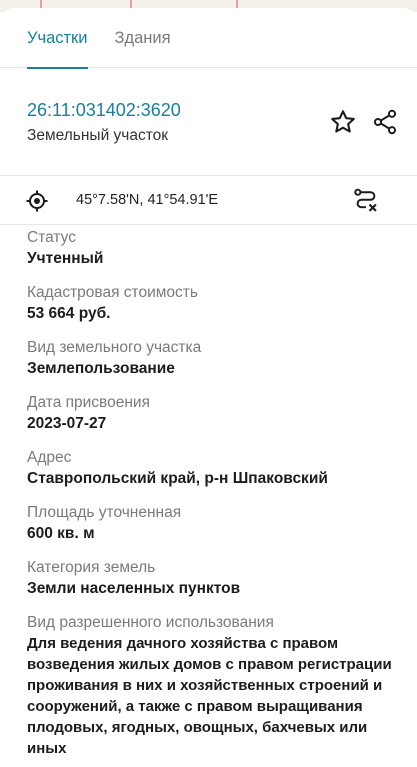  I want to click on route-button, so click(366, 201).